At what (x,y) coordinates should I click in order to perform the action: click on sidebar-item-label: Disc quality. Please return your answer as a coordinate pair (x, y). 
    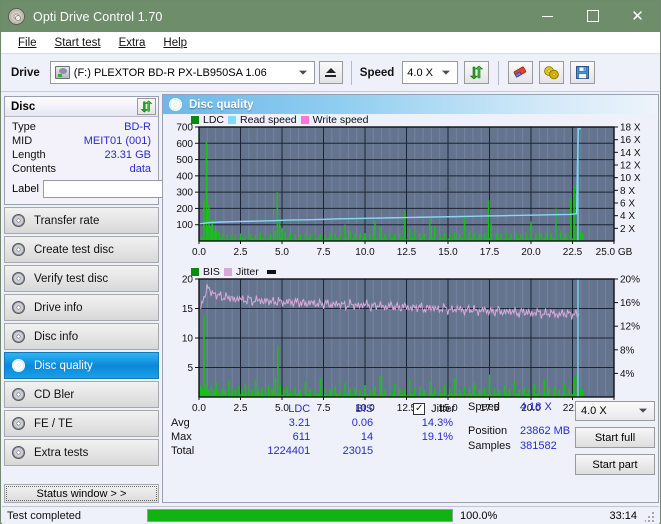
    Looking at the image, I should click on (63, 365).